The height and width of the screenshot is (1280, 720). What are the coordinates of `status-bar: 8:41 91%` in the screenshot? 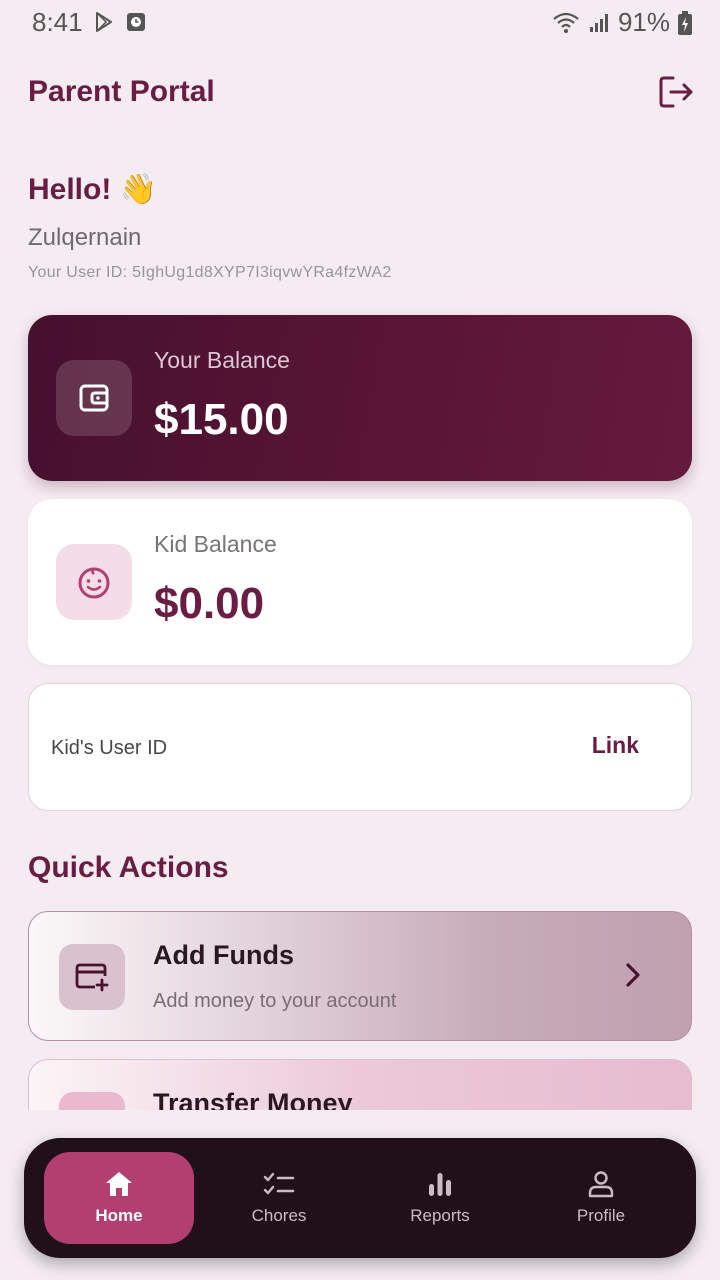 It's located at (360, 22).